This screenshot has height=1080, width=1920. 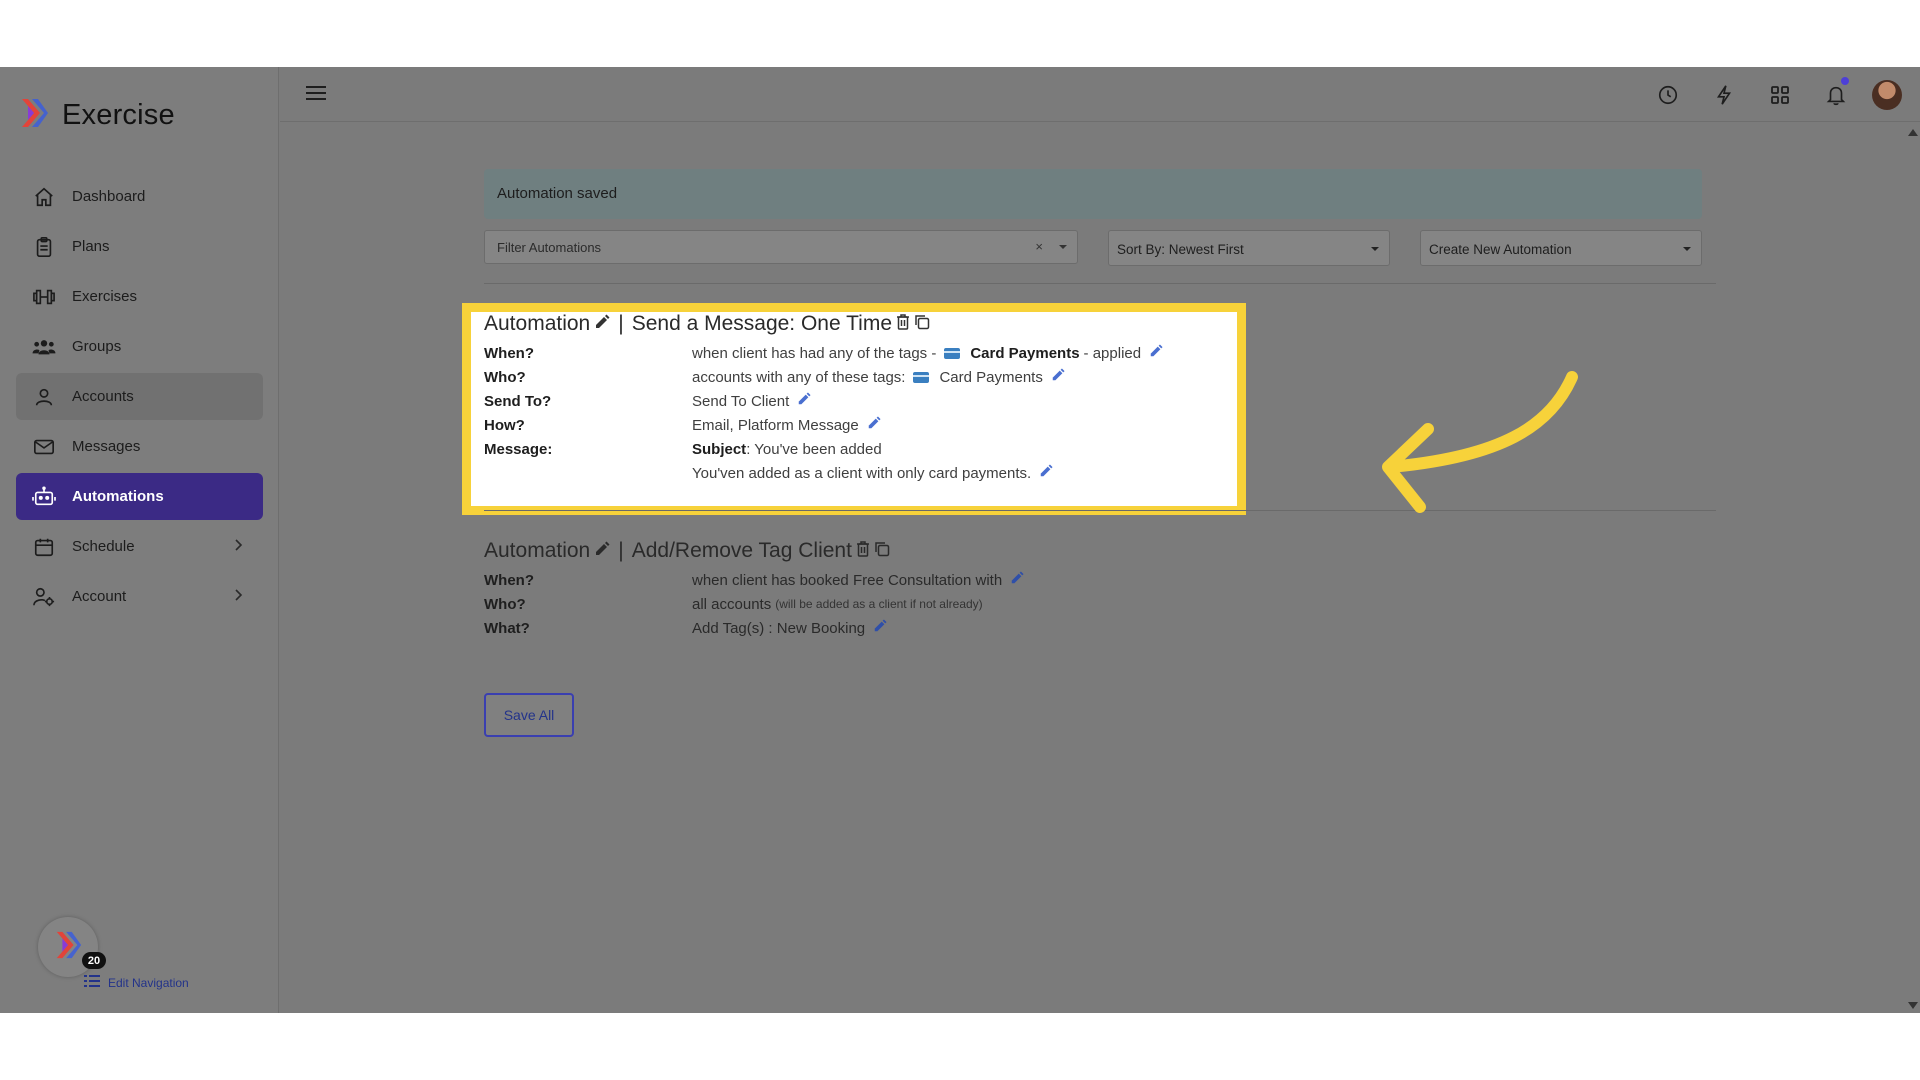 What do you see at coordinates (1480, 444) in the screenshot?
I see `annotation-arrow-icon` at bounding box center [1480, 444].